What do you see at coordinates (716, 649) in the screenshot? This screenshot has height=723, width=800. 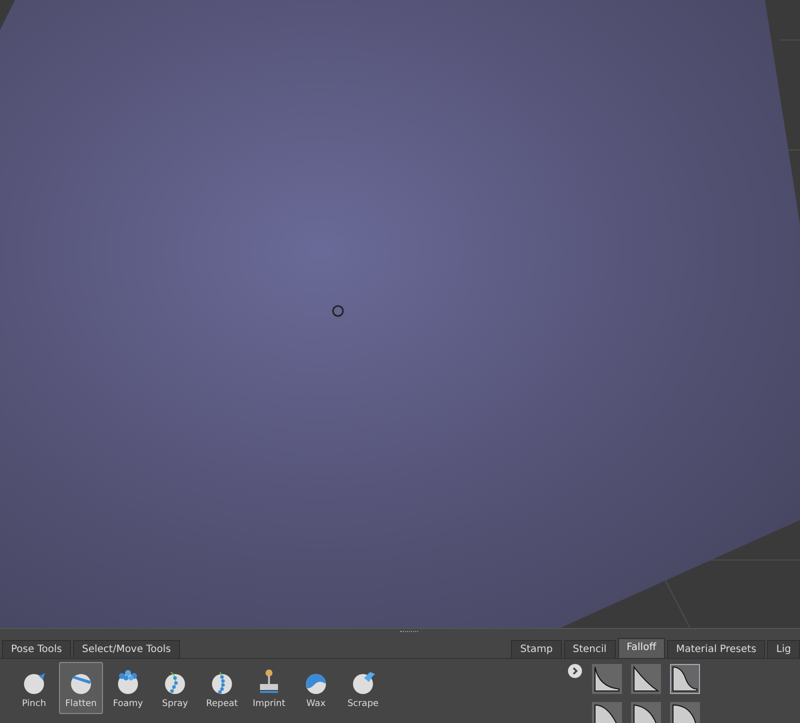 I see `tab: Material Presets` at bounding box center [716, 649].